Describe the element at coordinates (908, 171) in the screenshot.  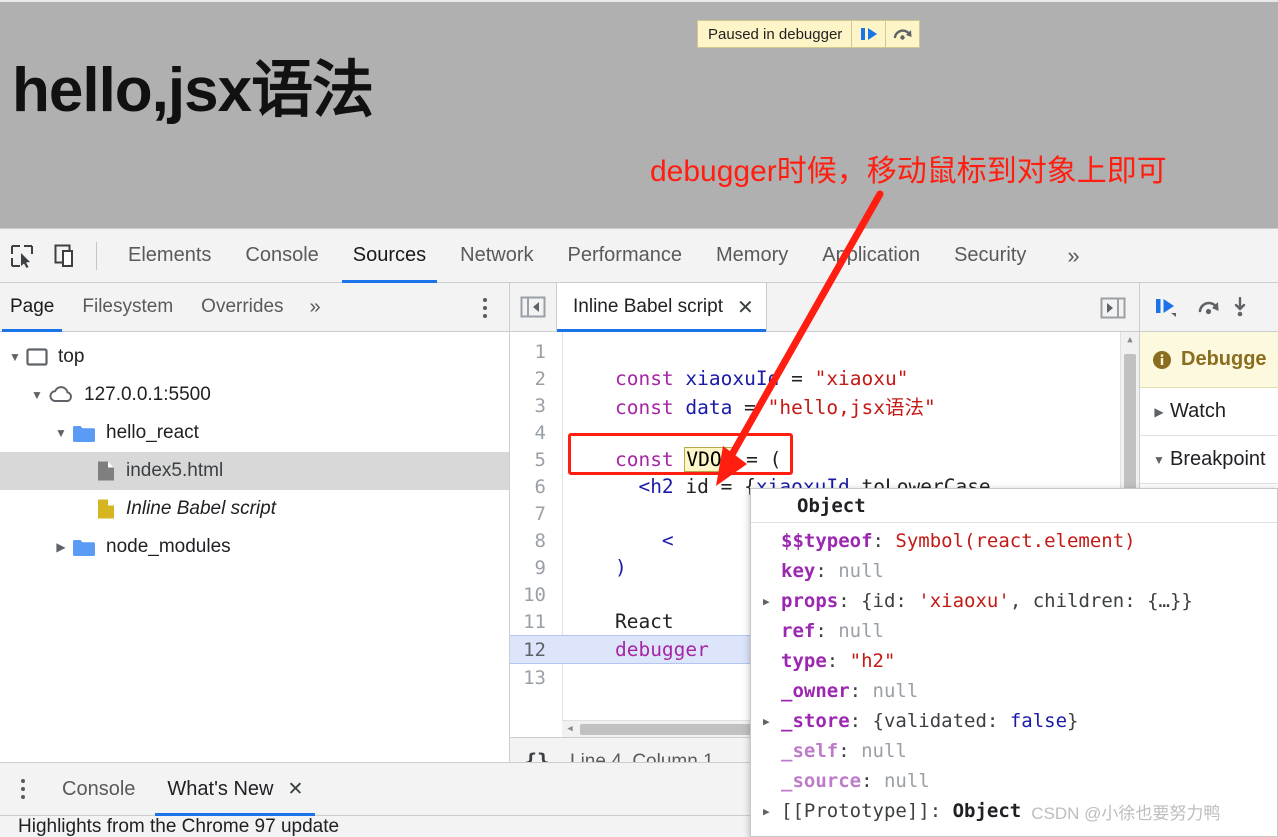
I see `annotation-label: debugger时候，移动鼠标到对象上即可` at that location.